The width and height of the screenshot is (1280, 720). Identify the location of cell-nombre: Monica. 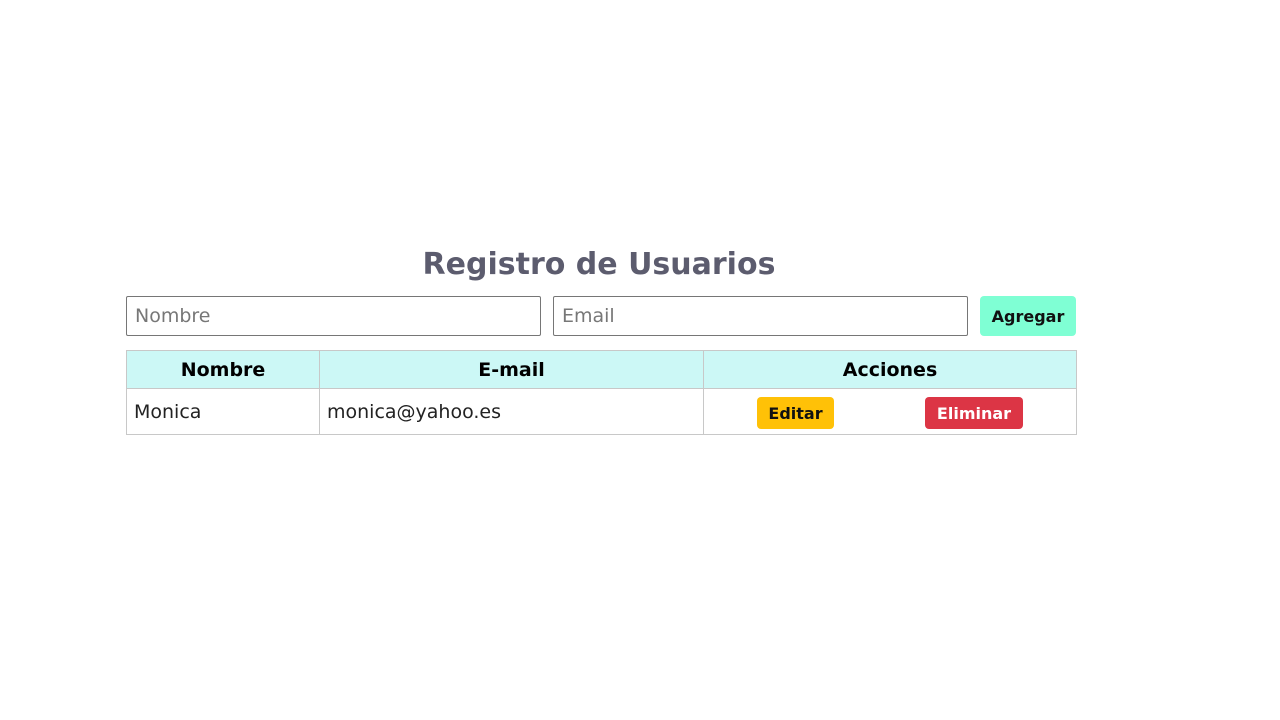
(223, 411).